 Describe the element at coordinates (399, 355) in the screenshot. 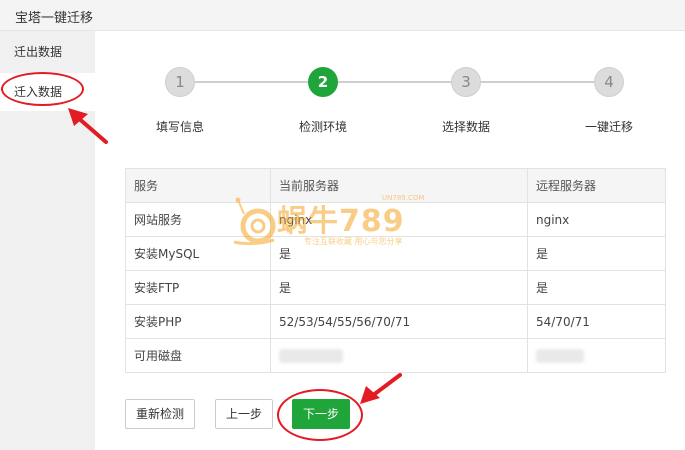

I see `cell-current-redacted` at that location.